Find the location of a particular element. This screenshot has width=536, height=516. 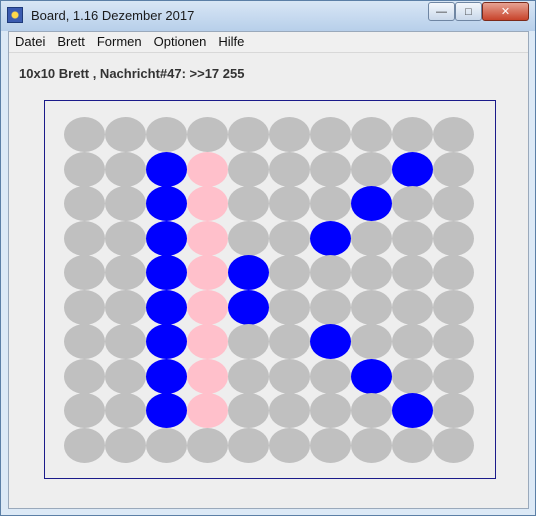

board-cell-r9-c4-empty is located at coordinates (248, 445).